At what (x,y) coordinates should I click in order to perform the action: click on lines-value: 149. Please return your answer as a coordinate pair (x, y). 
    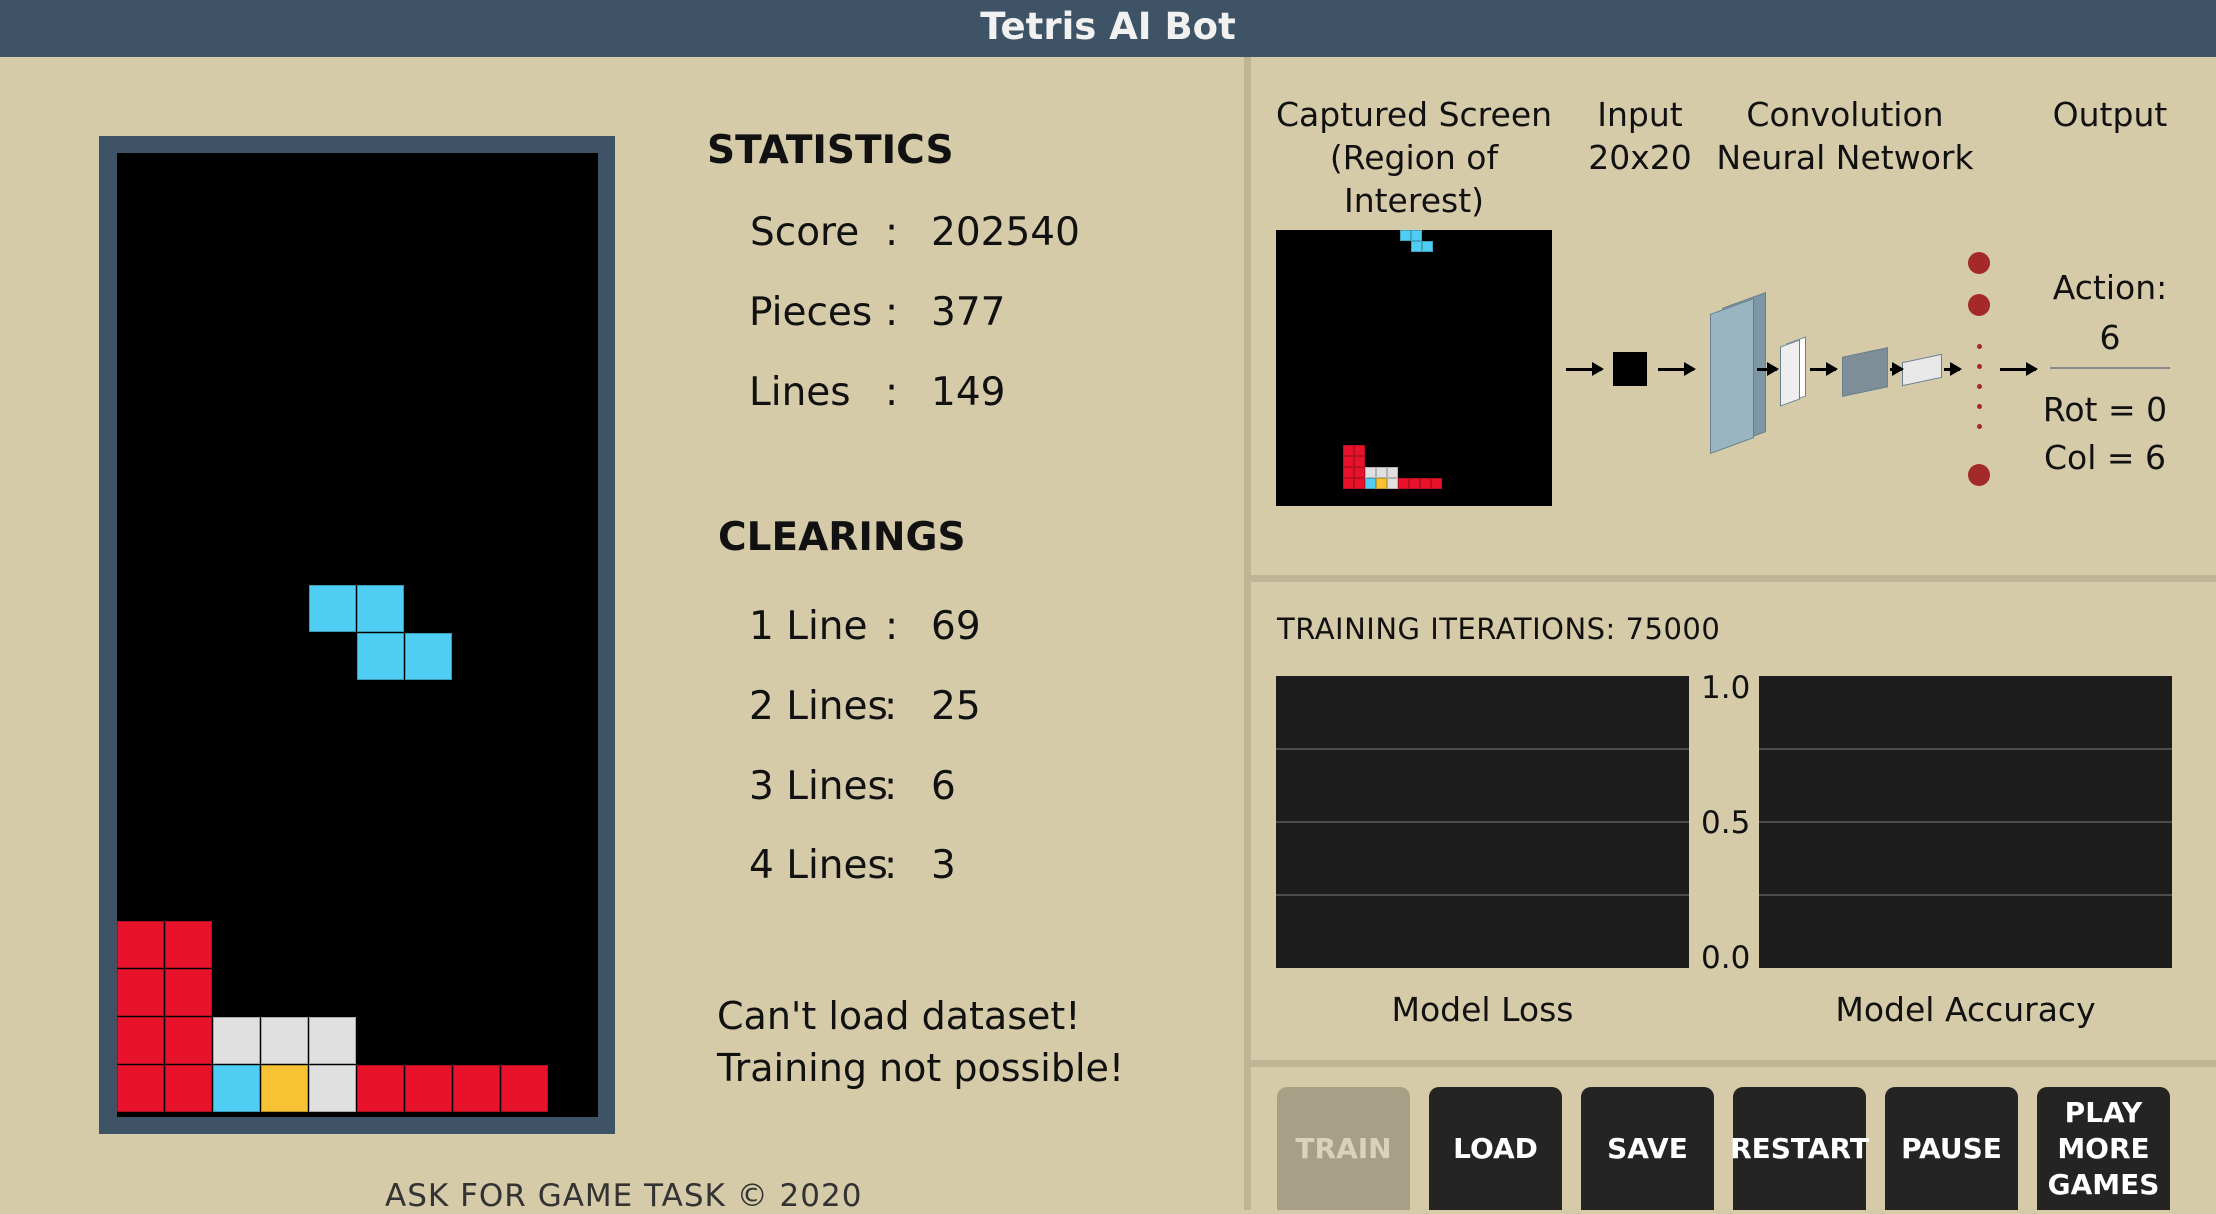
    Looking at the image, I should click on (968, 392).